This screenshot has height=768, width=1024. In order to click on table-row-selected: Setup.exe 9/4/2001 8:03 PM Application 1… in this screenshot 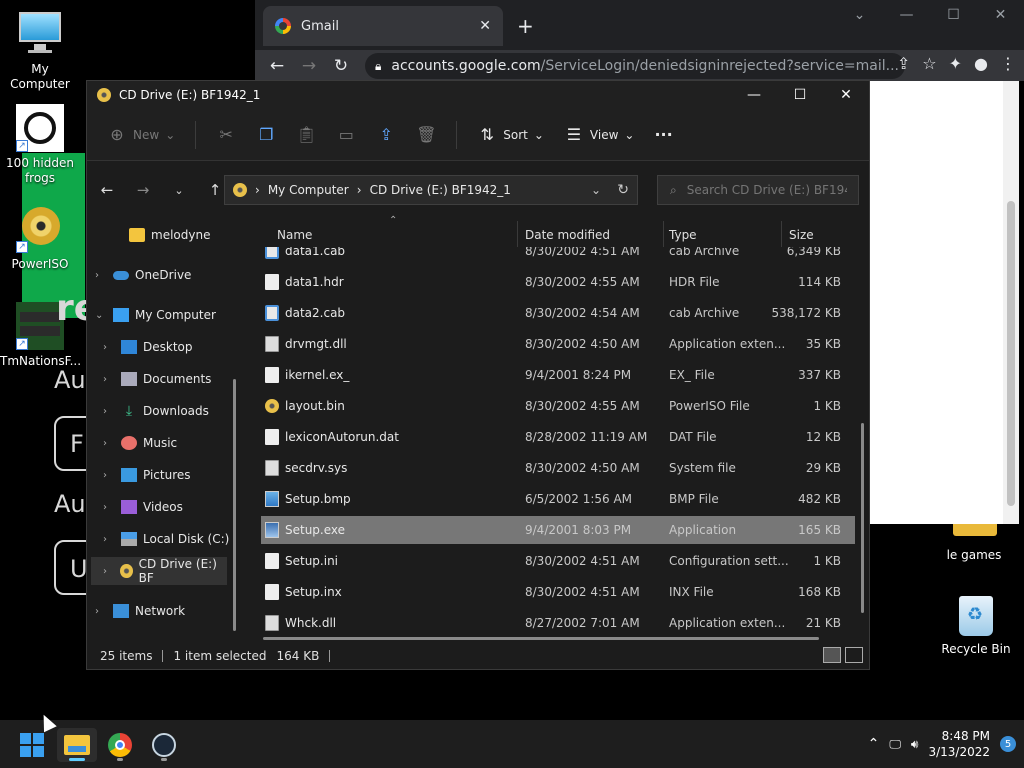, I will do `click(558, 530)`.